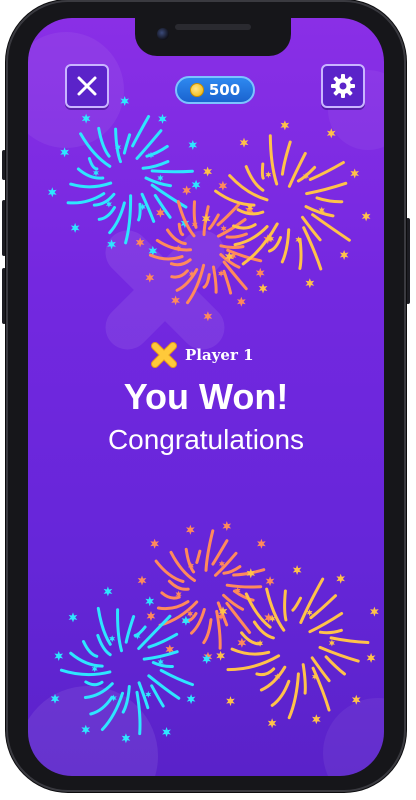  What do you see at coordinates (353, 737) in the screenshot?
I see `background-circle-bottom-right` at bounding box center [353, 737].